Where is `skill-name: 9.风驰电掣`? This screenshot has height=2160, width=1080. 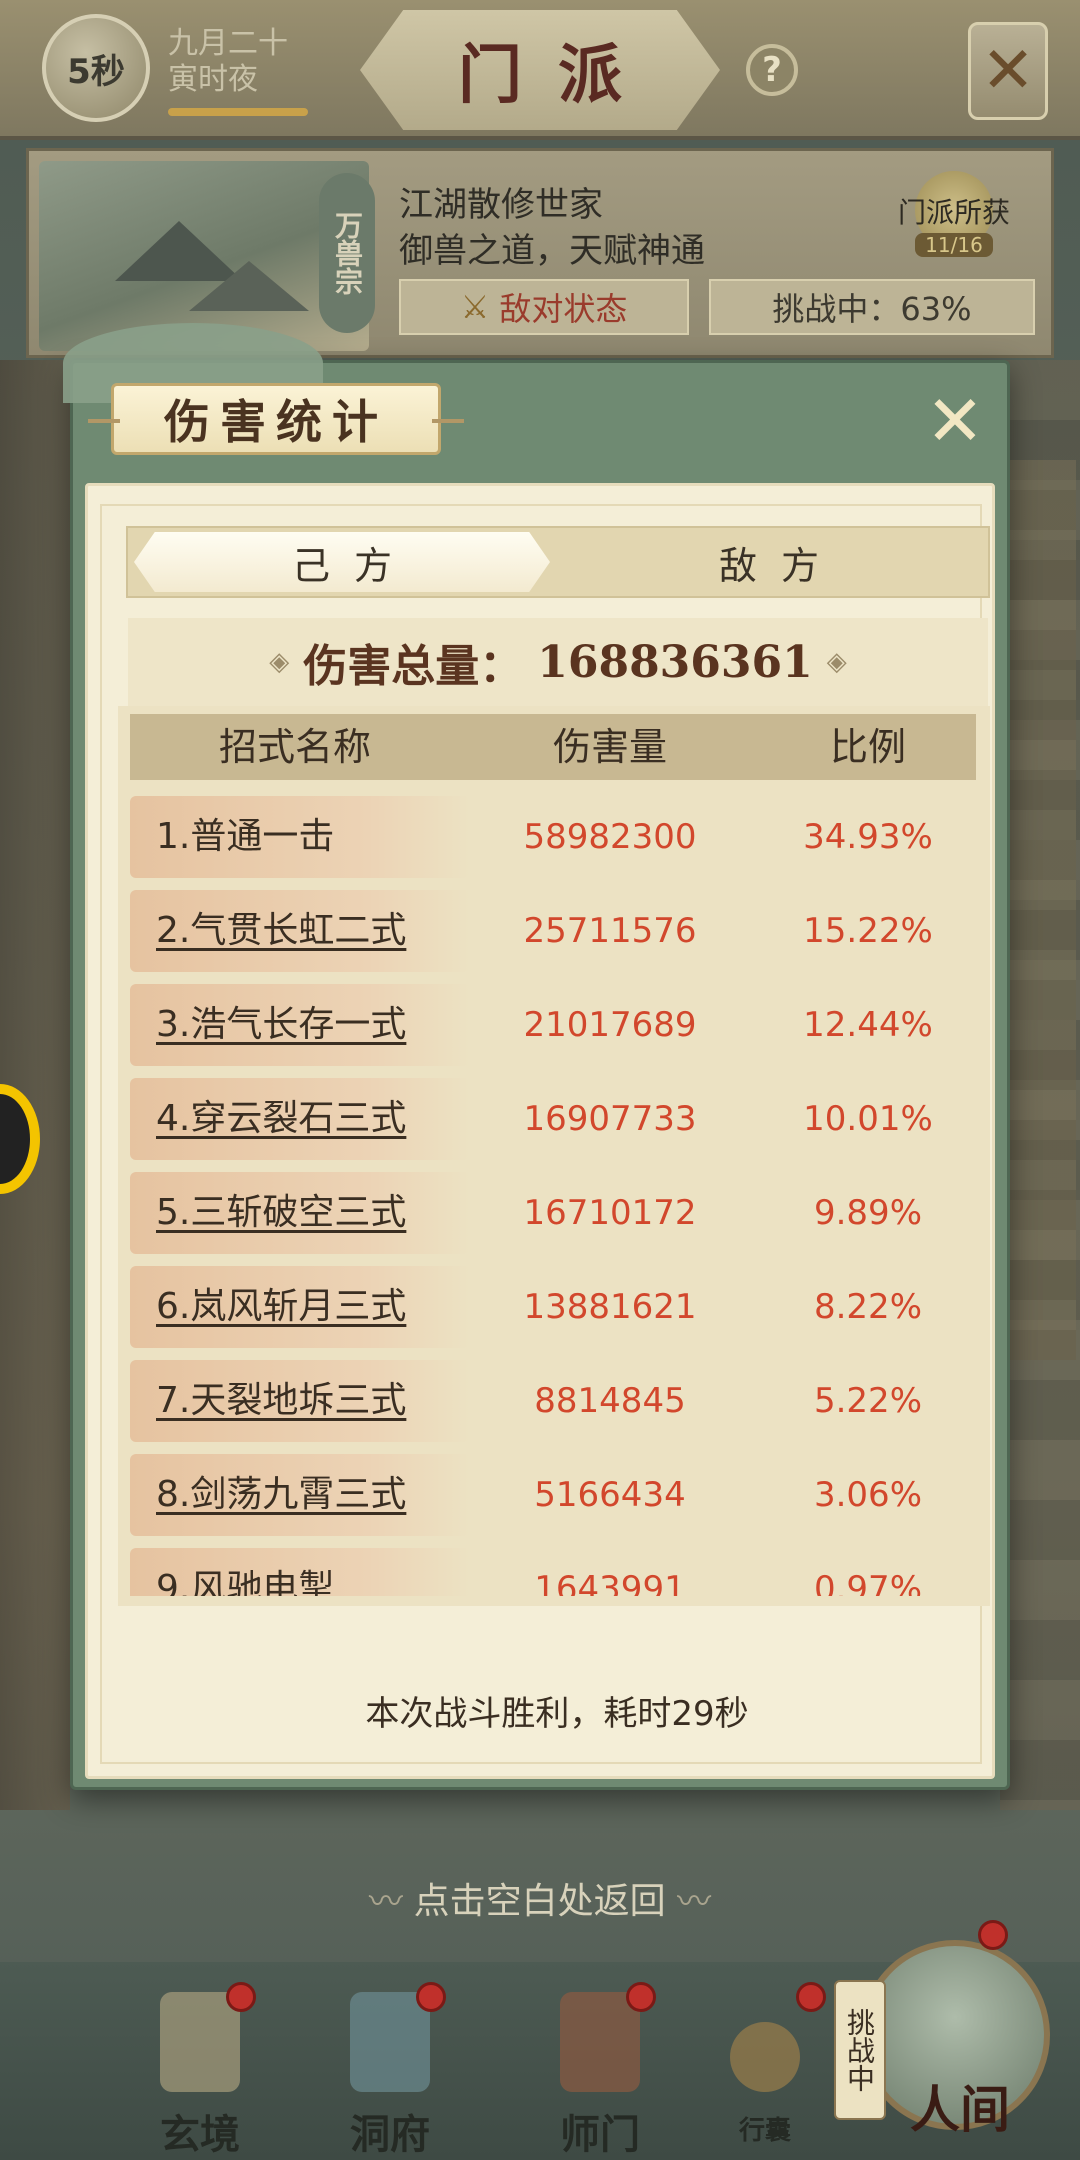
skill-name: 9.风驰电掣 is located at coordinates (245, 1582).